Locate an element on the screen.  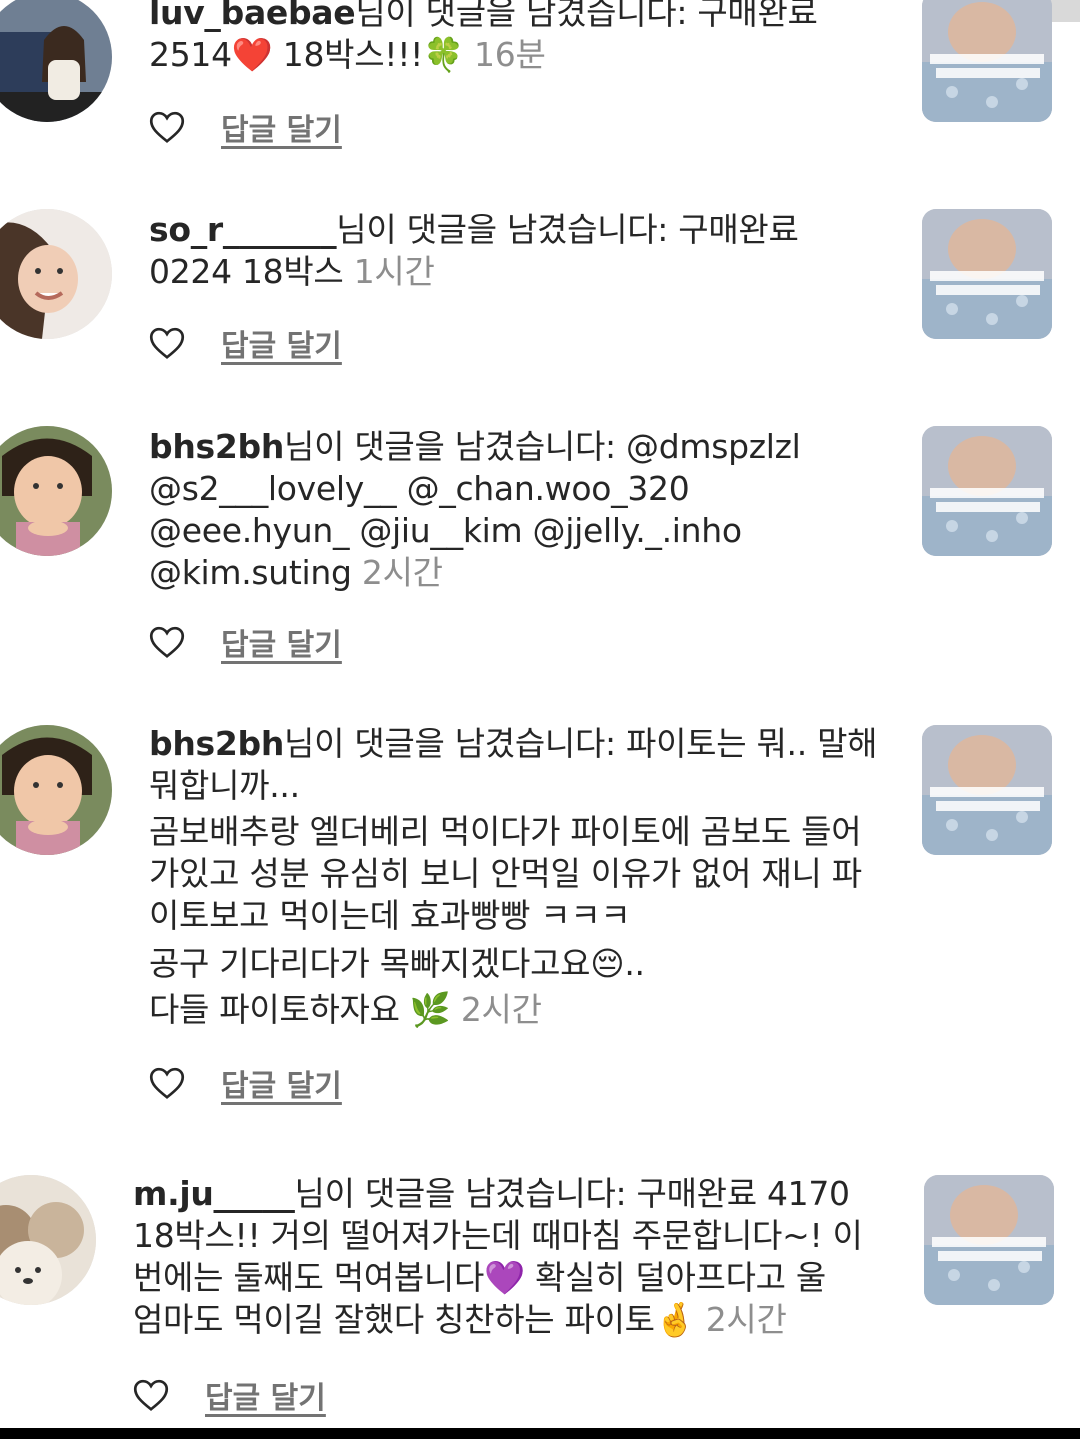
comment-line: 님이 댓글을 남겼습니다: 파이토는 뭐.. 말해 is located at coordinates (581, 743).